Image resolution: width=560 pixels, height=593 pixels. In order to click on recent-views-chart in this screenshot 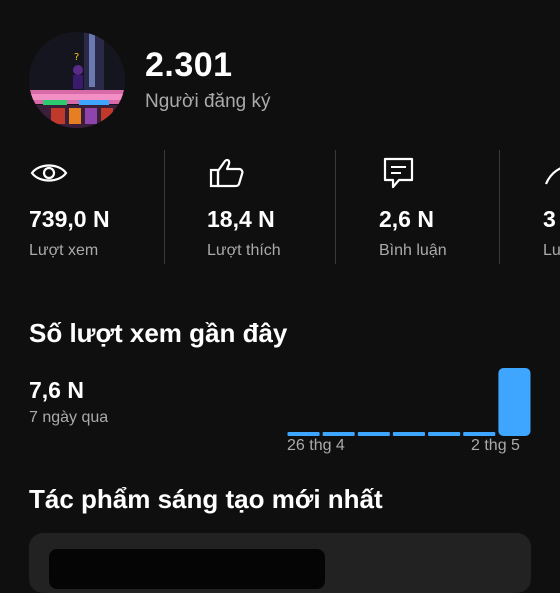, I will do `click(409, 401)`.